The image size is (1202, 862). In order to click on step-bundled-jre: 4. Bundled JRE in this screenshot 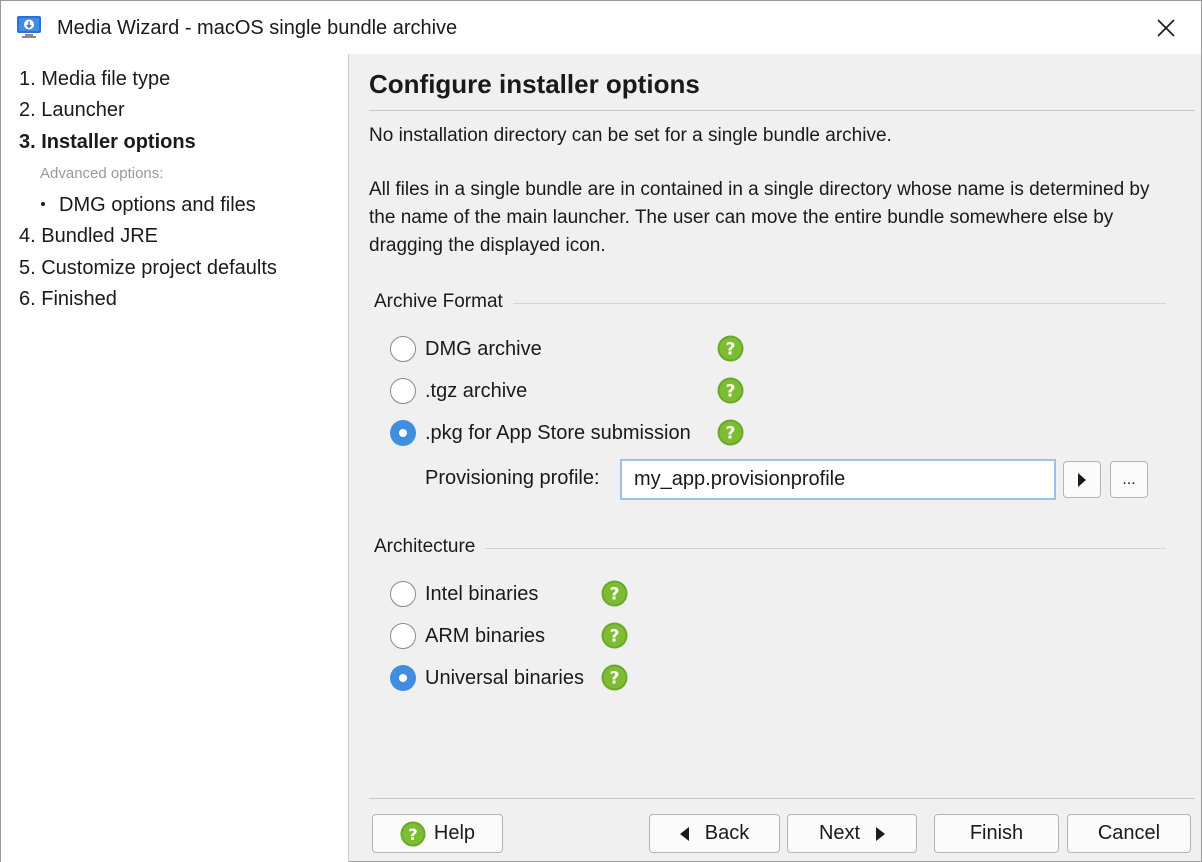, I will do `click(88, 236)`.